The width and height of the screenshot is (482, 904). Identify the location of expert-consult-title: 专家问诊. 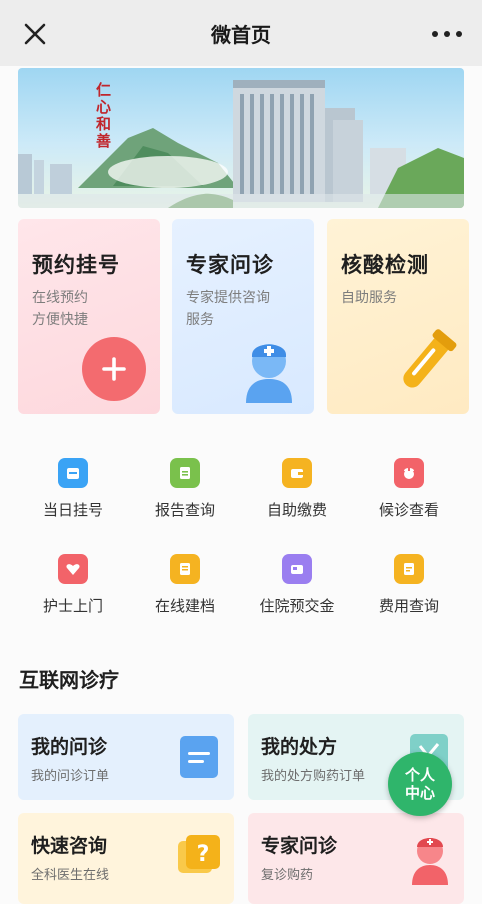
(230, 265).